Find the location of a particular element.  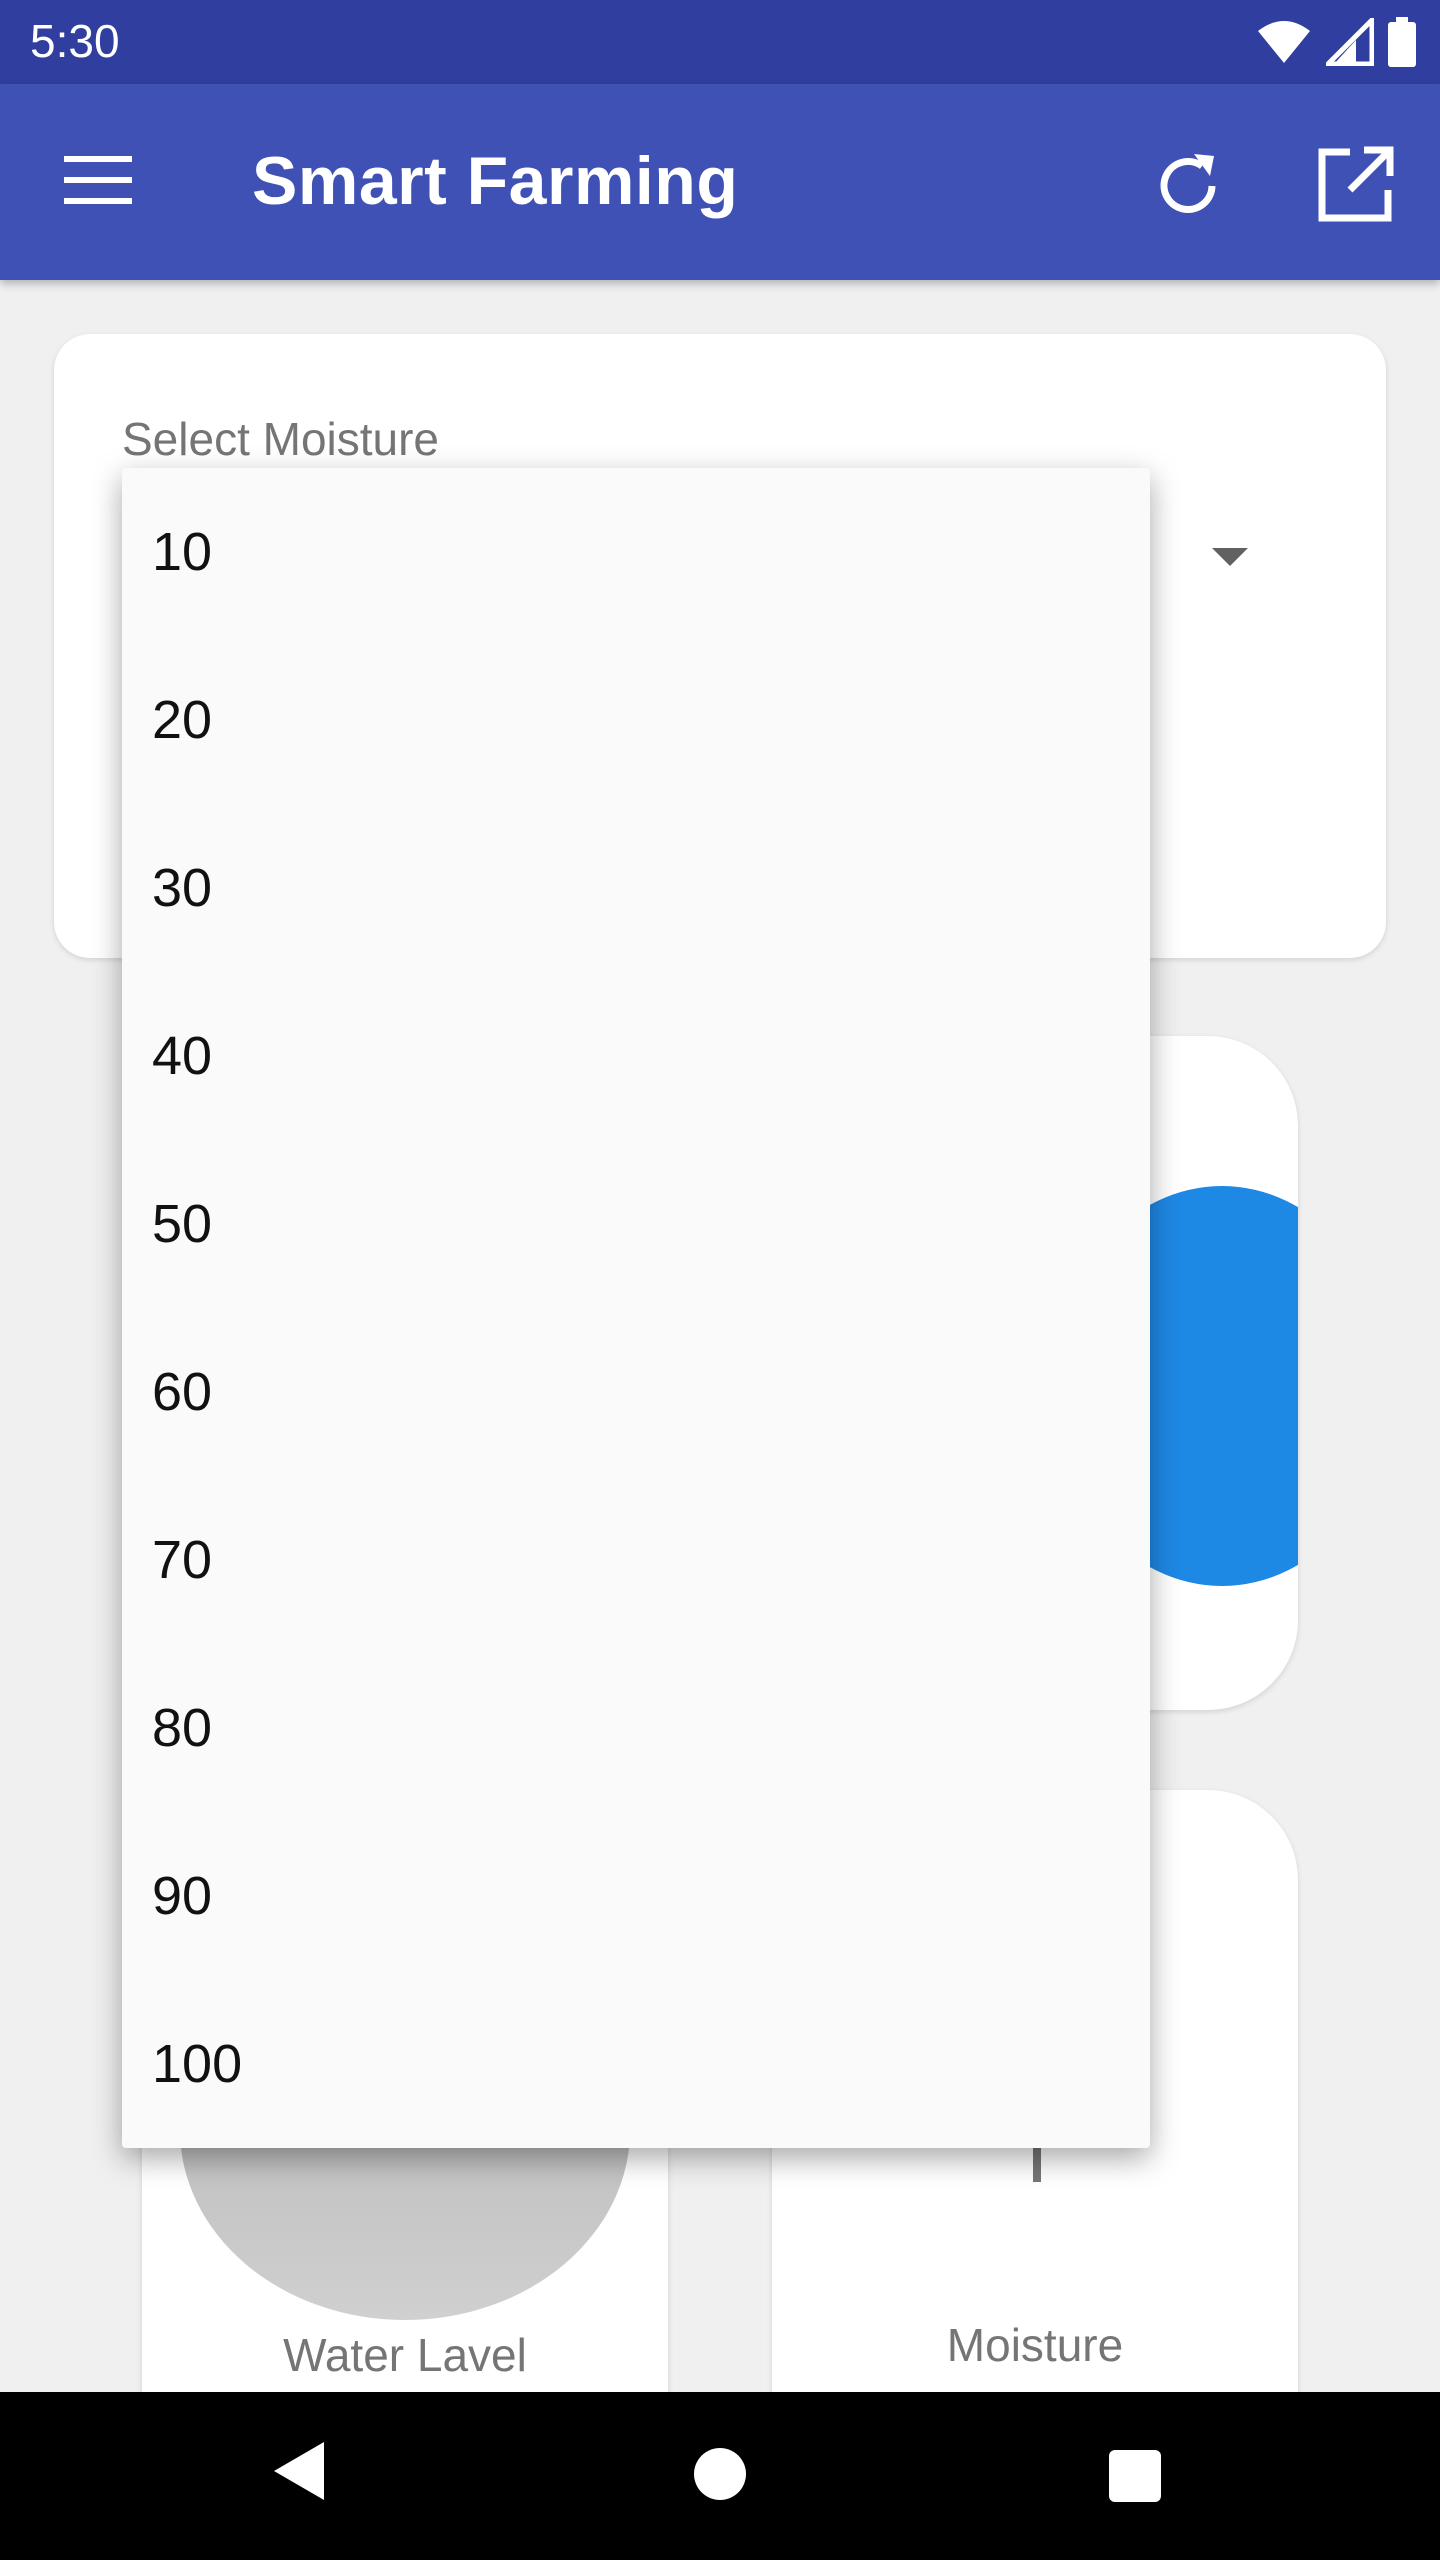

select-moisture-label: Select Moisture is located at coordinates (281, 439).